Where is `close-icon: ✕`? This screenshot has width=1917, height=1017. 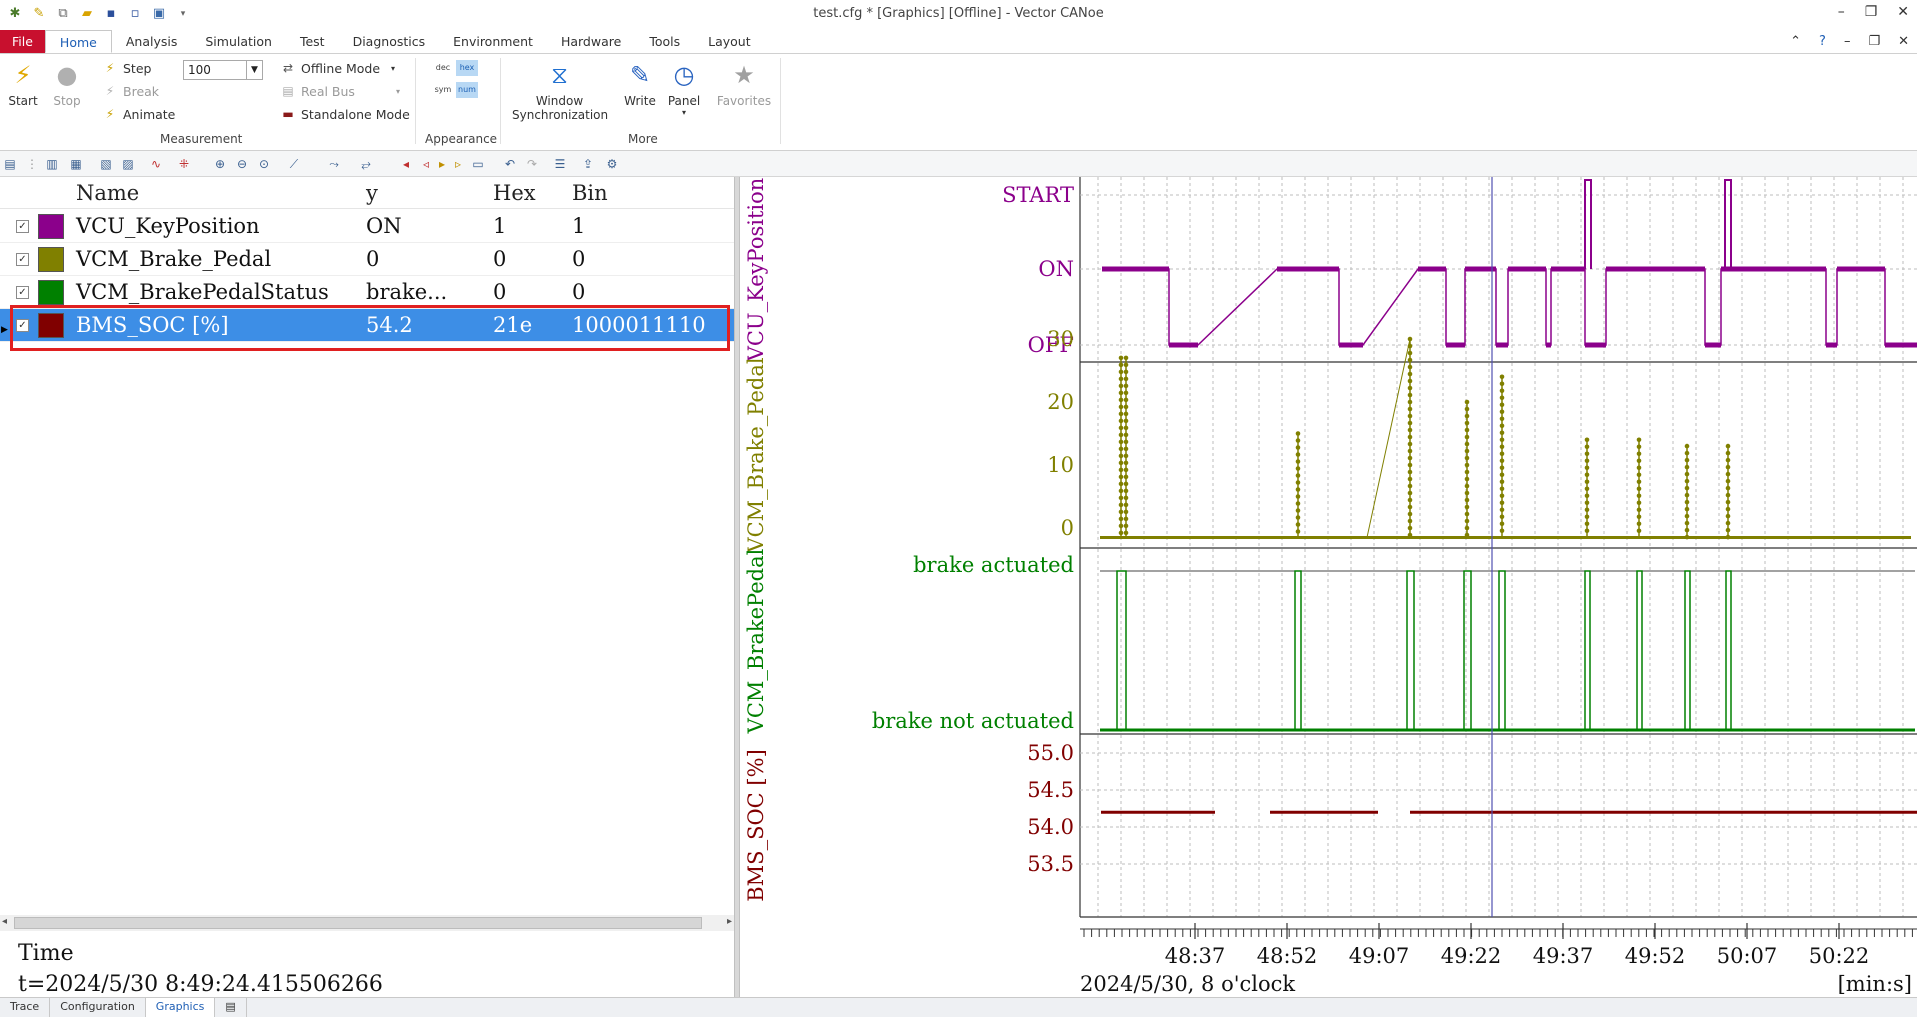
close-icon: ✕ is located at coordinates (1903, 12).